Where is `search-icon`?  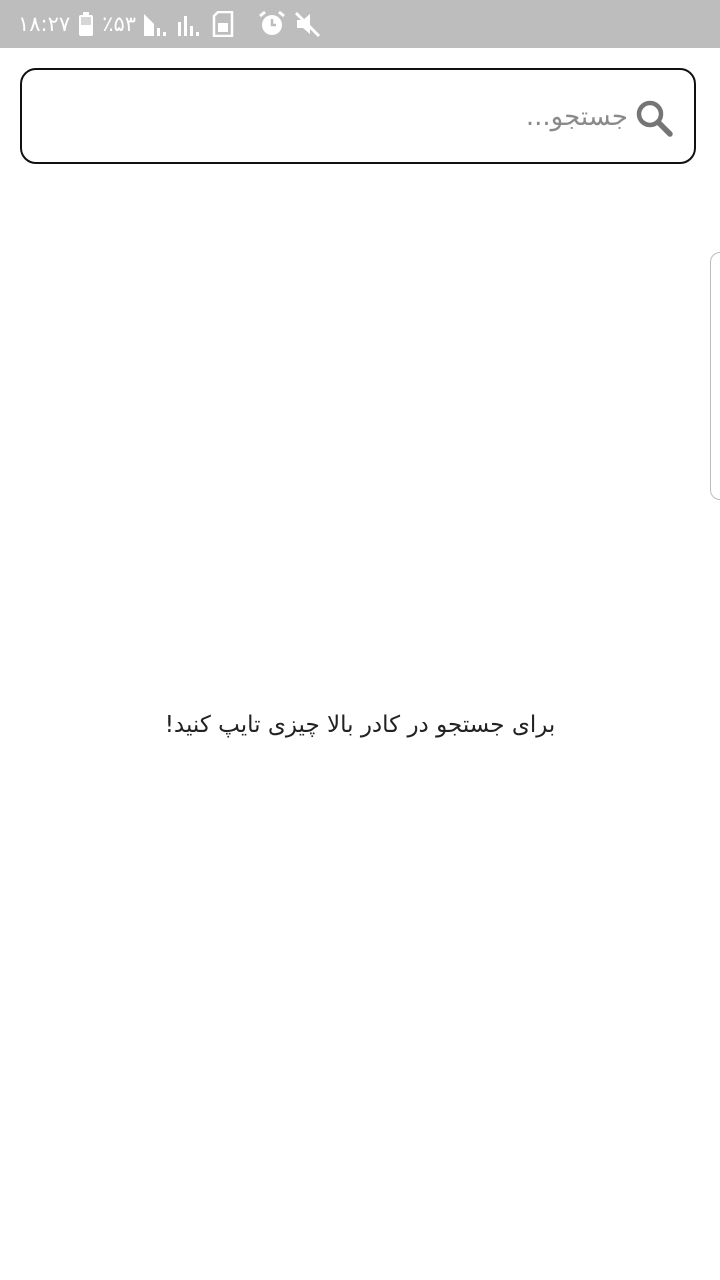
search-icon is located at coordinates (654, 118).